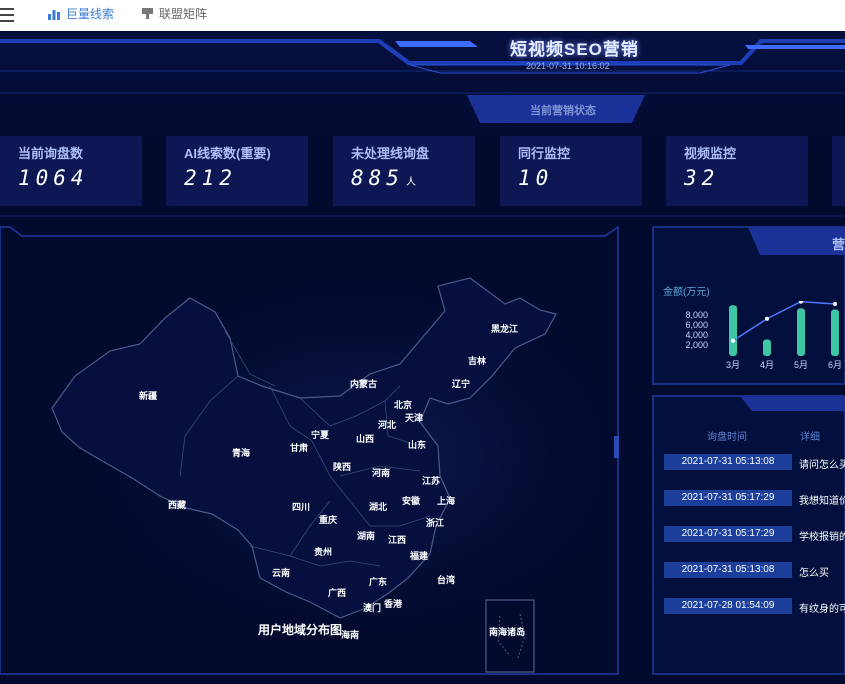 This screenshot has height=684, width=845. Describe the element at coordinates (835, 365) in the screenshot. I see `x-tick-label: 6月` at that location.